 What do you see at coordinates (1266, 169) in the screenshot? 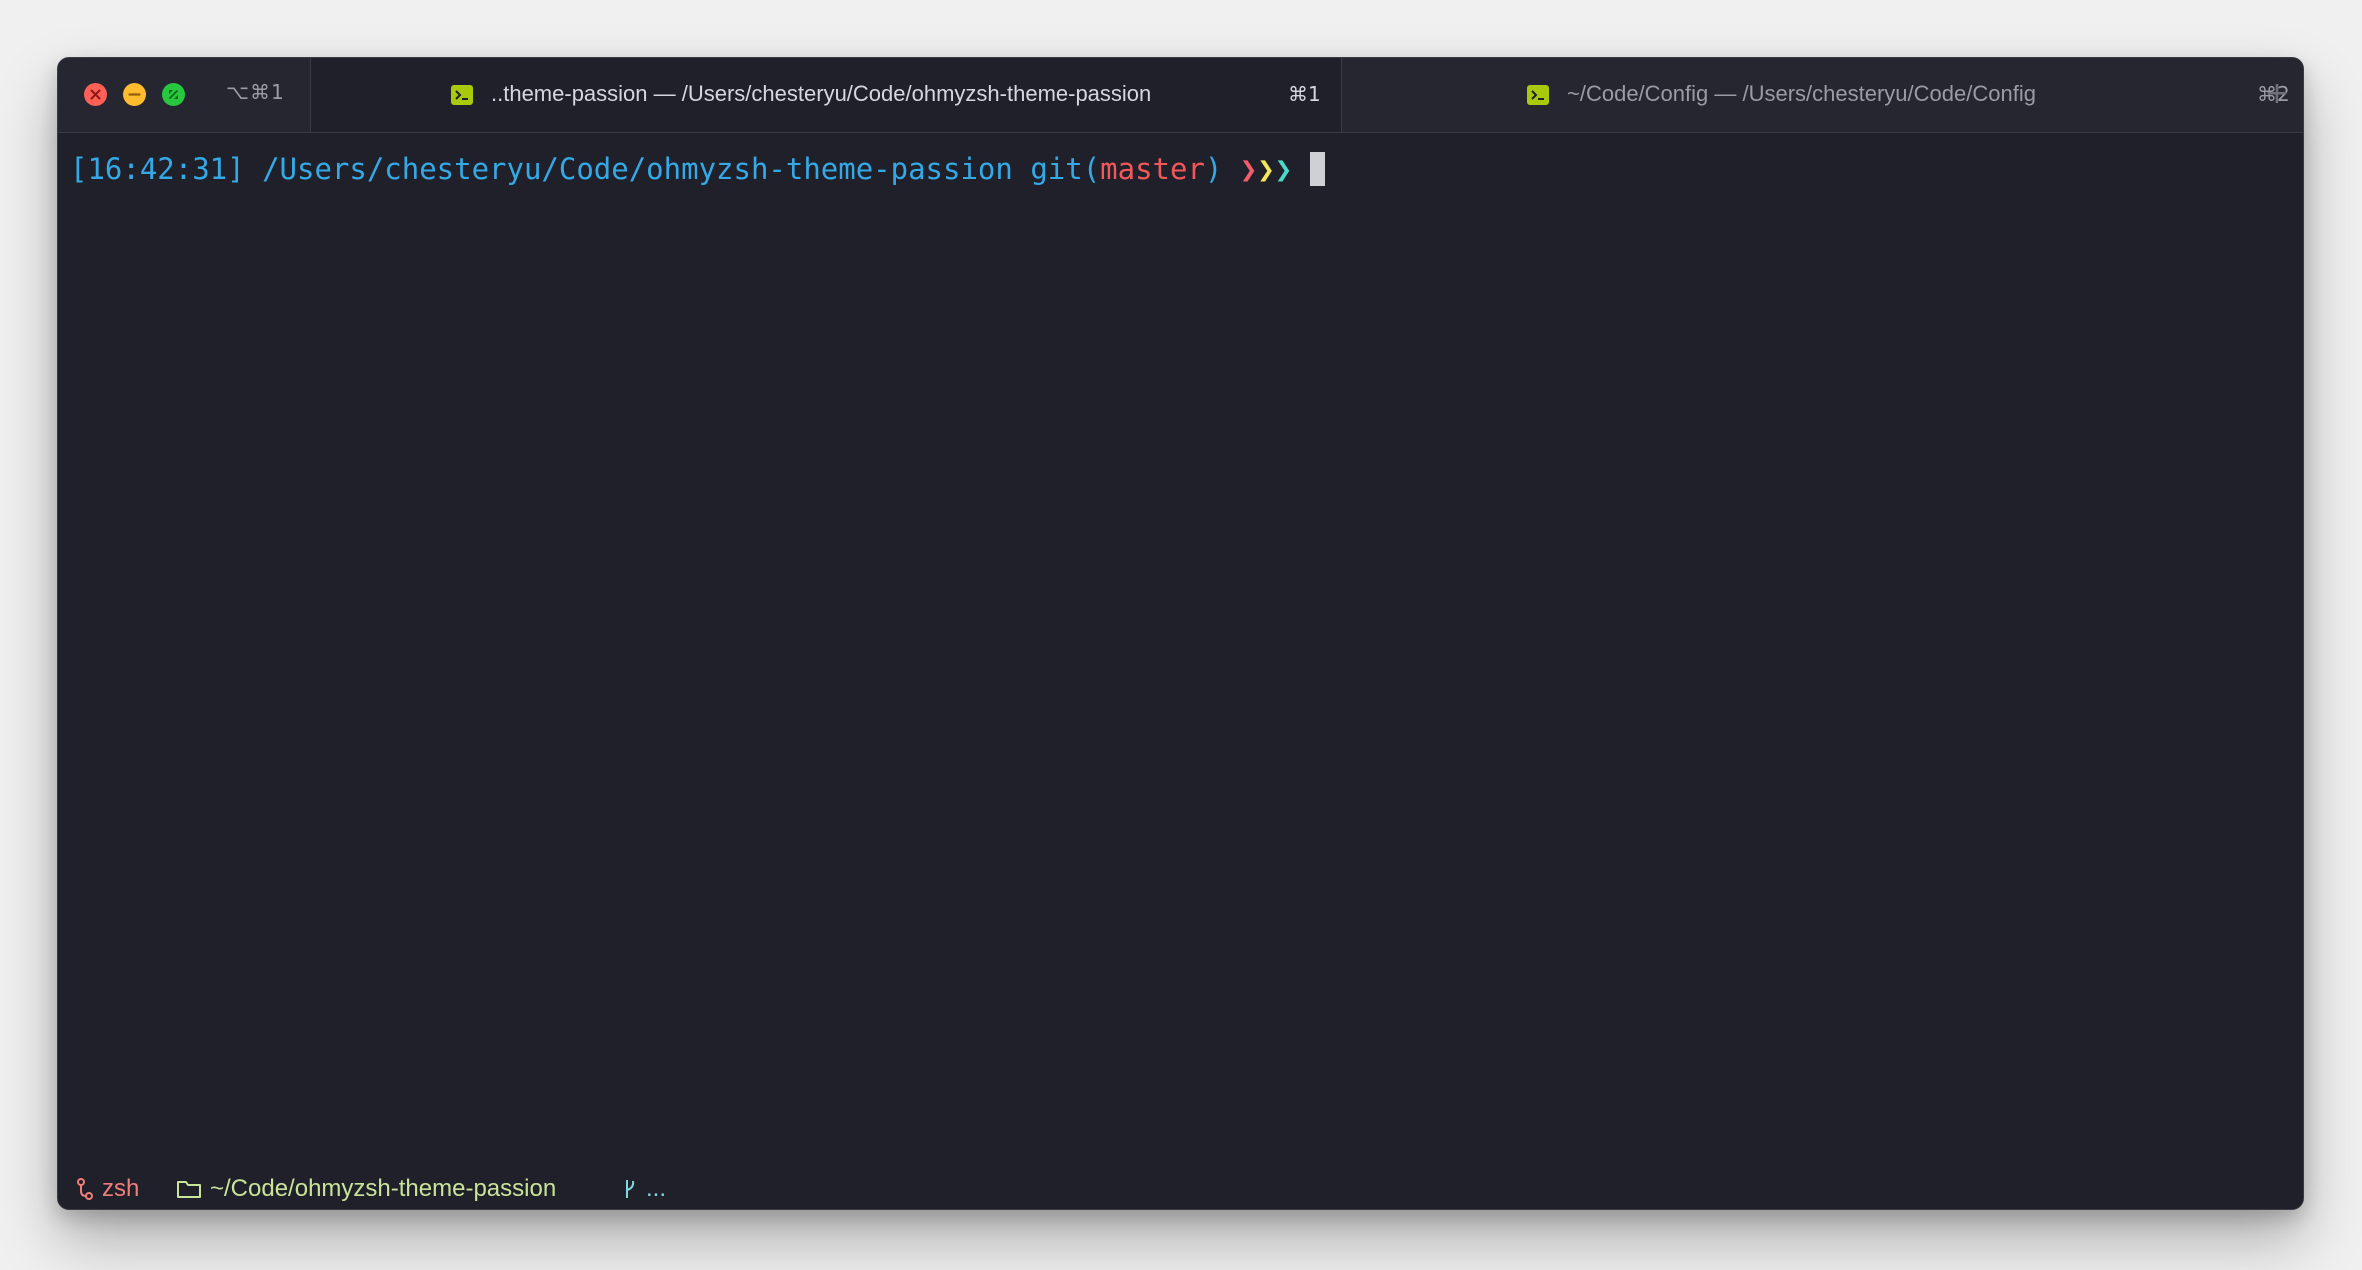
I see `prompt-arrow-yellow: ❯` at bounding box center [1266, 169].